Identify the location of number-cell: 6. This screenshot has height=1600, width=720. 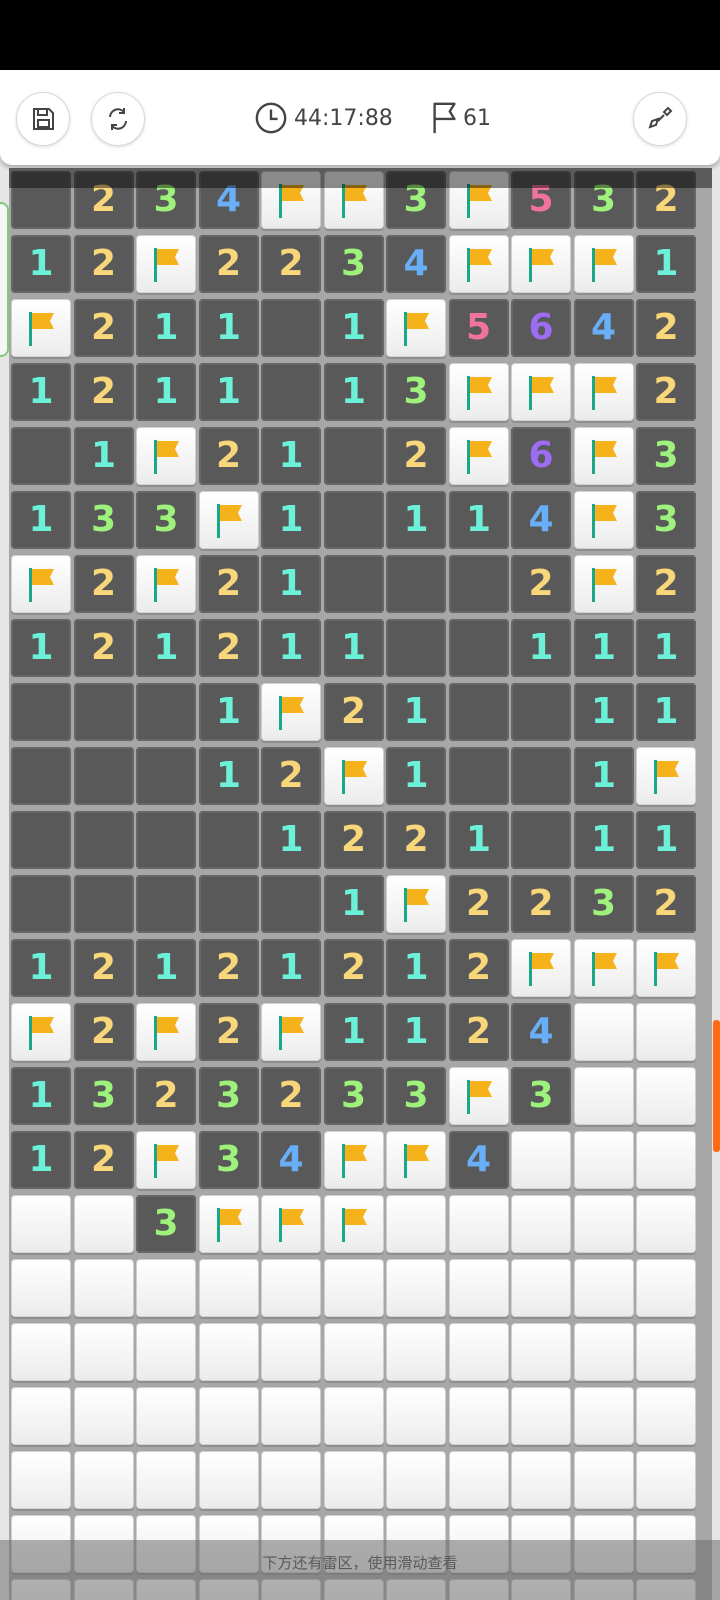
(541, 456).